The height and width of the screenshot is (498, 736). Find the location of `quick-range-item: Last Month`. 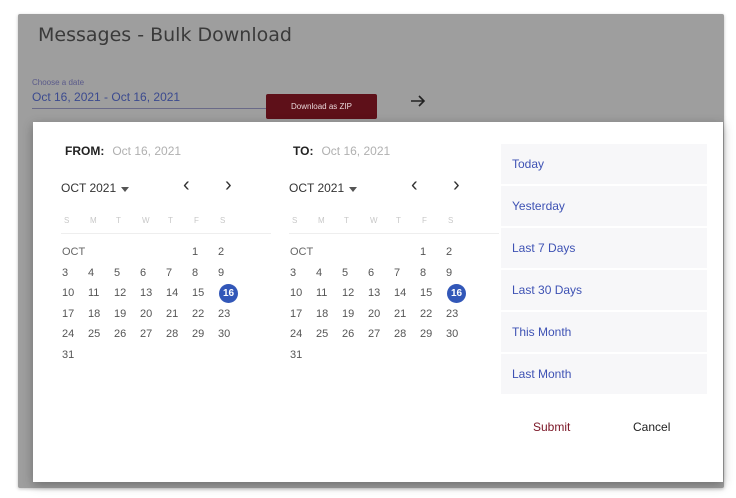

quick-range-item: Last Month is located at coordinates (604, 374).